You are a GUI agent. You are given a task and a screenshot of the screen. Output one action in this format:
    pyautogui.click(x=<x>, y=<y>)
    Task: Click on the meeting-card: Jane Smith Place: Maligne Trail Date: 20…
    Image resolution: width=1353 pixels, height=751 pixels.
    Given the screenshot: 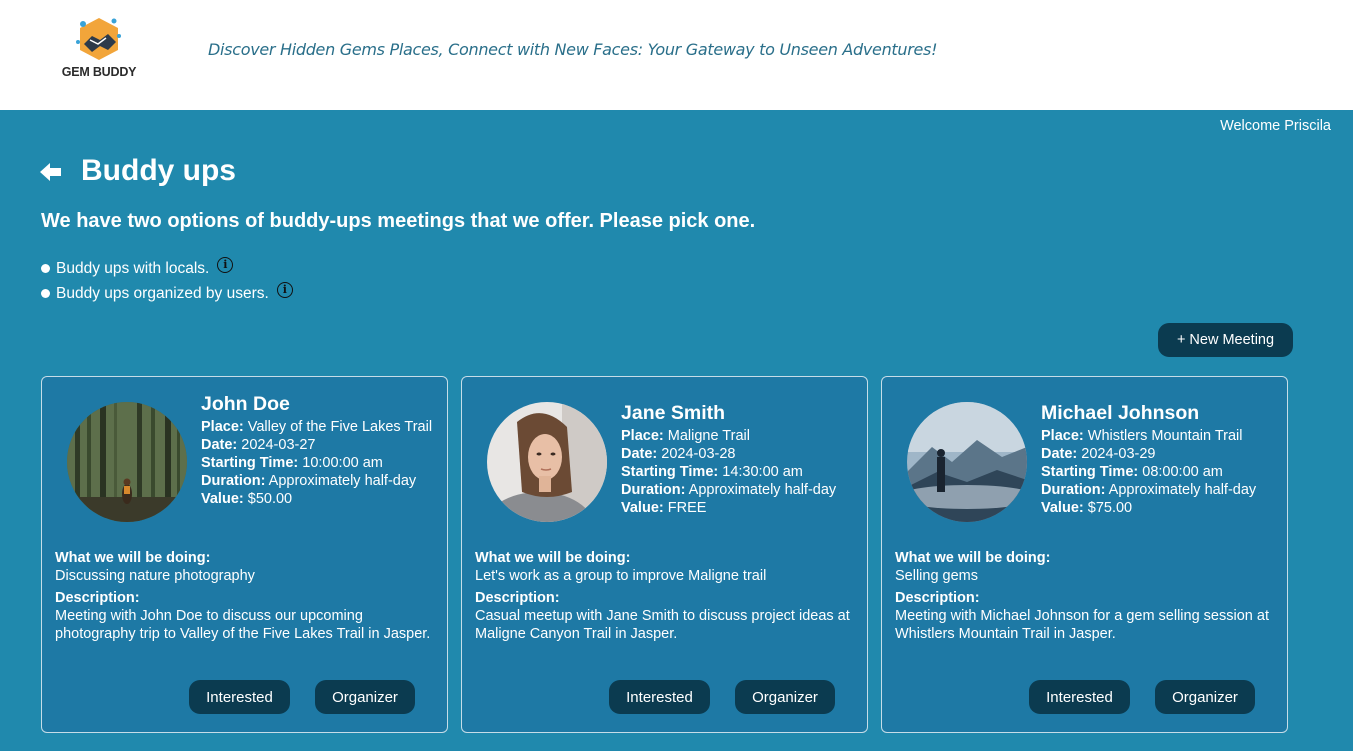 What is the action you would take?
    pyautogui.click(x=664, y=554)
    